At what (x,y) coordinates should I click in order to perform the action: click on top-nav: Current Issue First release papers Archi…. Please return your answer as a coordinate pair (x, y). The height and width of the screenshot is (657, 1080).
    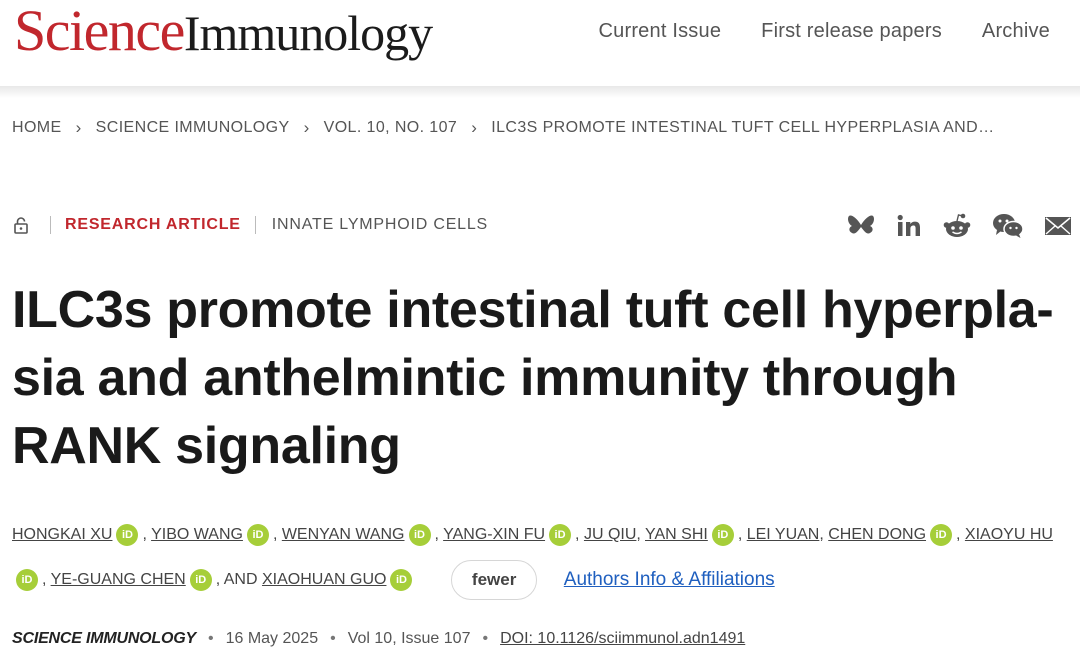
    Looking at the image, I should click on (825, 31).